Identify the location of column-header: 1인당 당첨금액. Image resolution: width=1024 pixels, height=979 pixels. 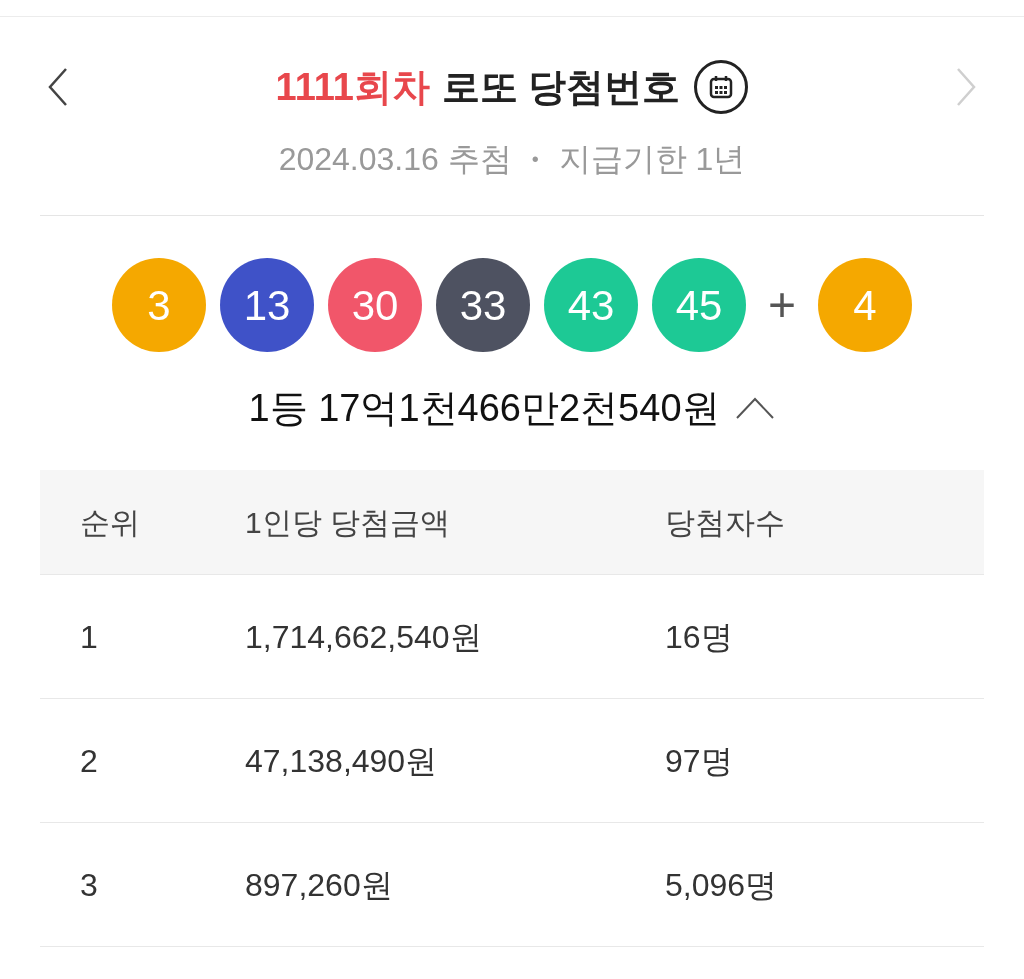
(348, 522).